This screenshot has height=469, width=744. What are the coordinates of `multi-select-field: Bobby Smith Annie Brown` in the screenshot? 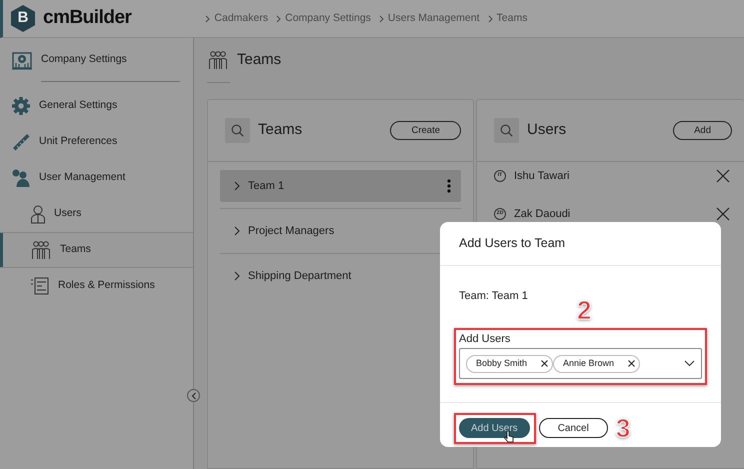 It's located at (580, 363).